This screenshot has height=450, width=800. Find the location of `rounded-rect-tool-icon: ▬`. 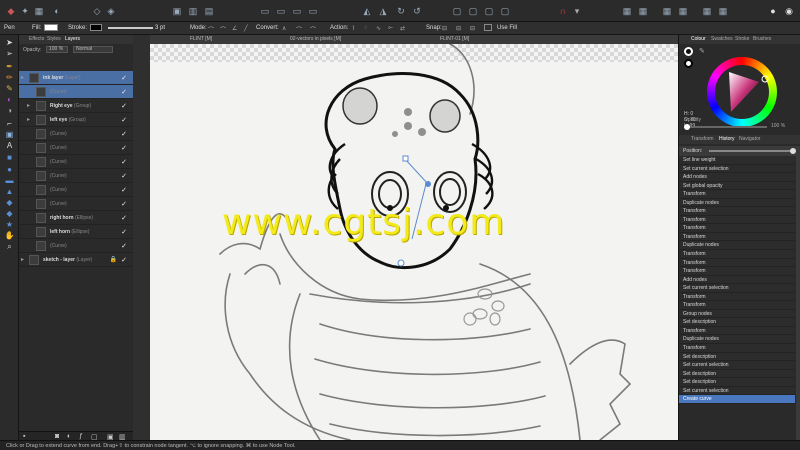

rounded-rect-tool-icon: ▬ is located at coordinates (9, 180).